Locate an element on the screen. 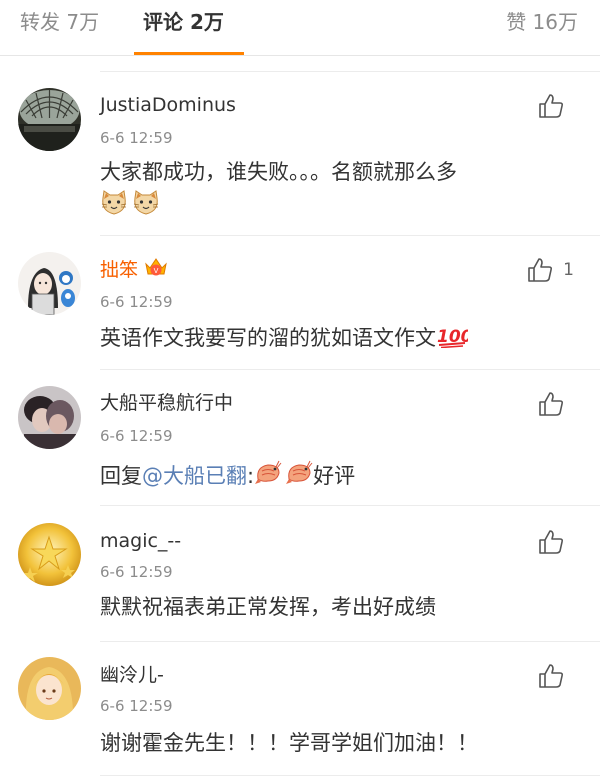 This screenshot has width=600, height=780. comment-text: 默默祝福表弟正常发挥，考出好成绩 is located at coordinates (268, 607).